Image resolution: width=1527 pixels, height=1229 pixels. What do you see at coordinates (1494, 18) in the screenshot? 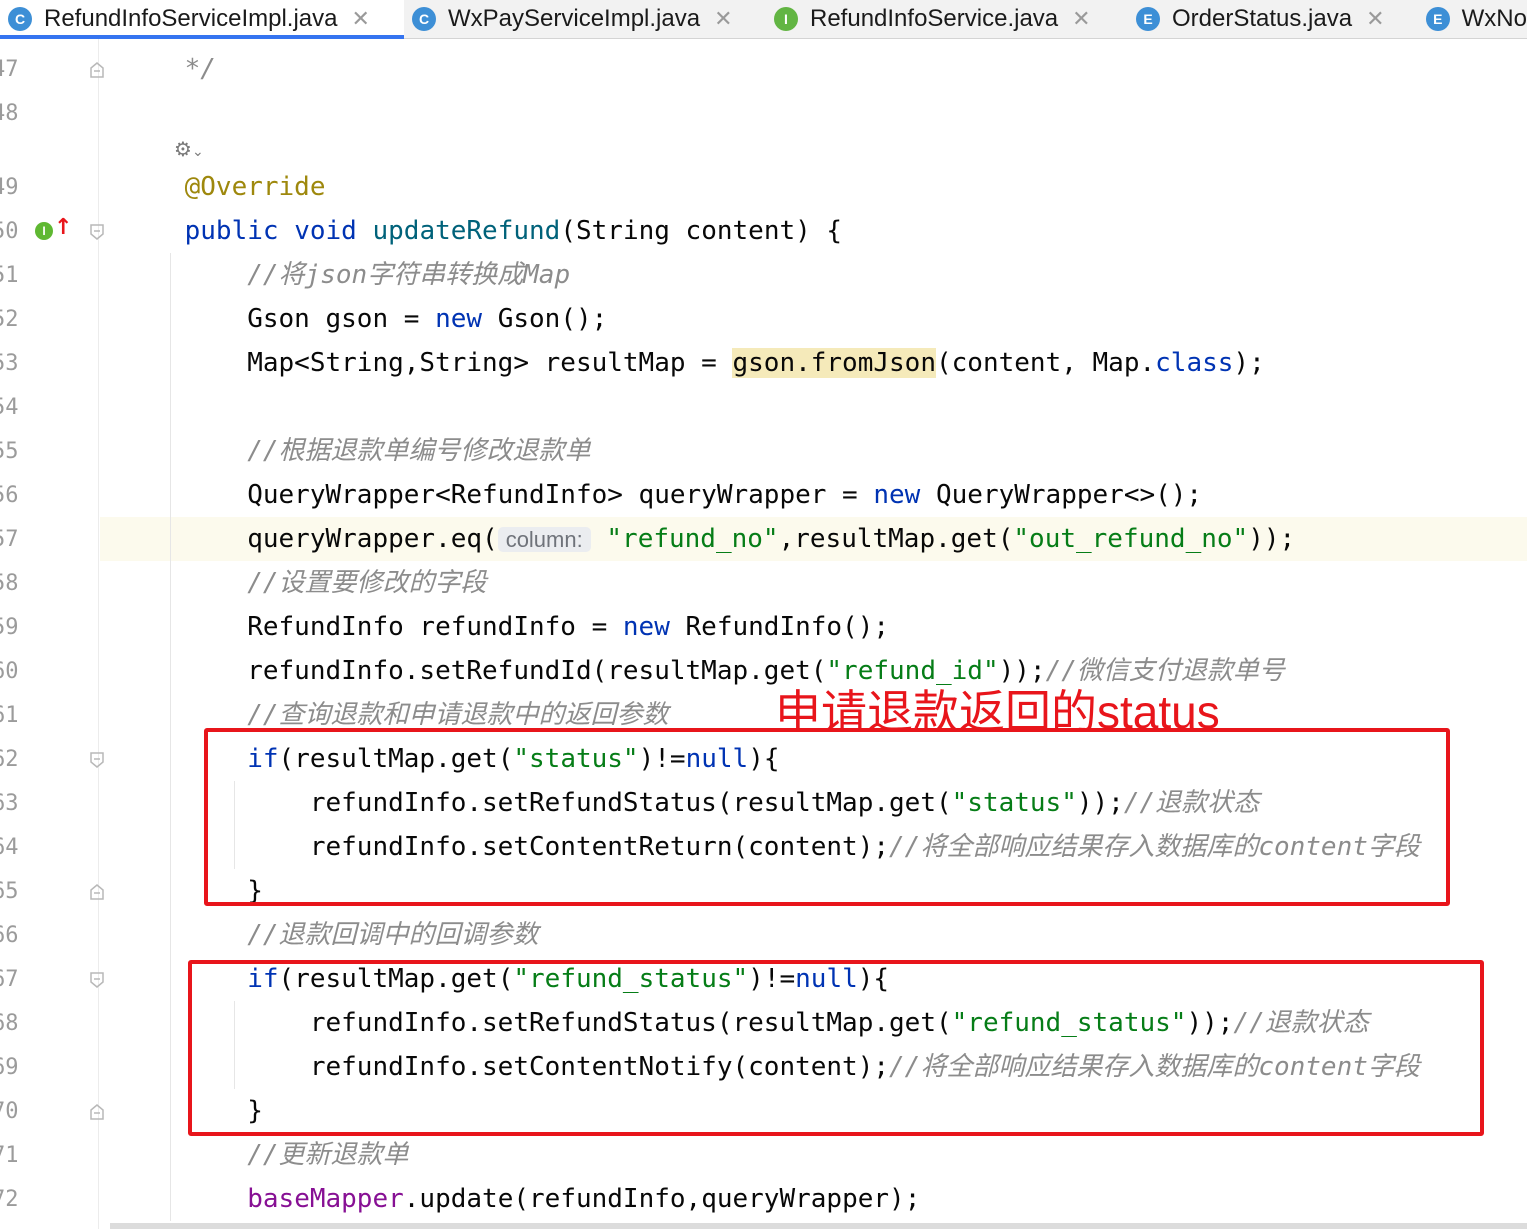
I see `tab-label: WxNo` at bounding box center [1494, 18].